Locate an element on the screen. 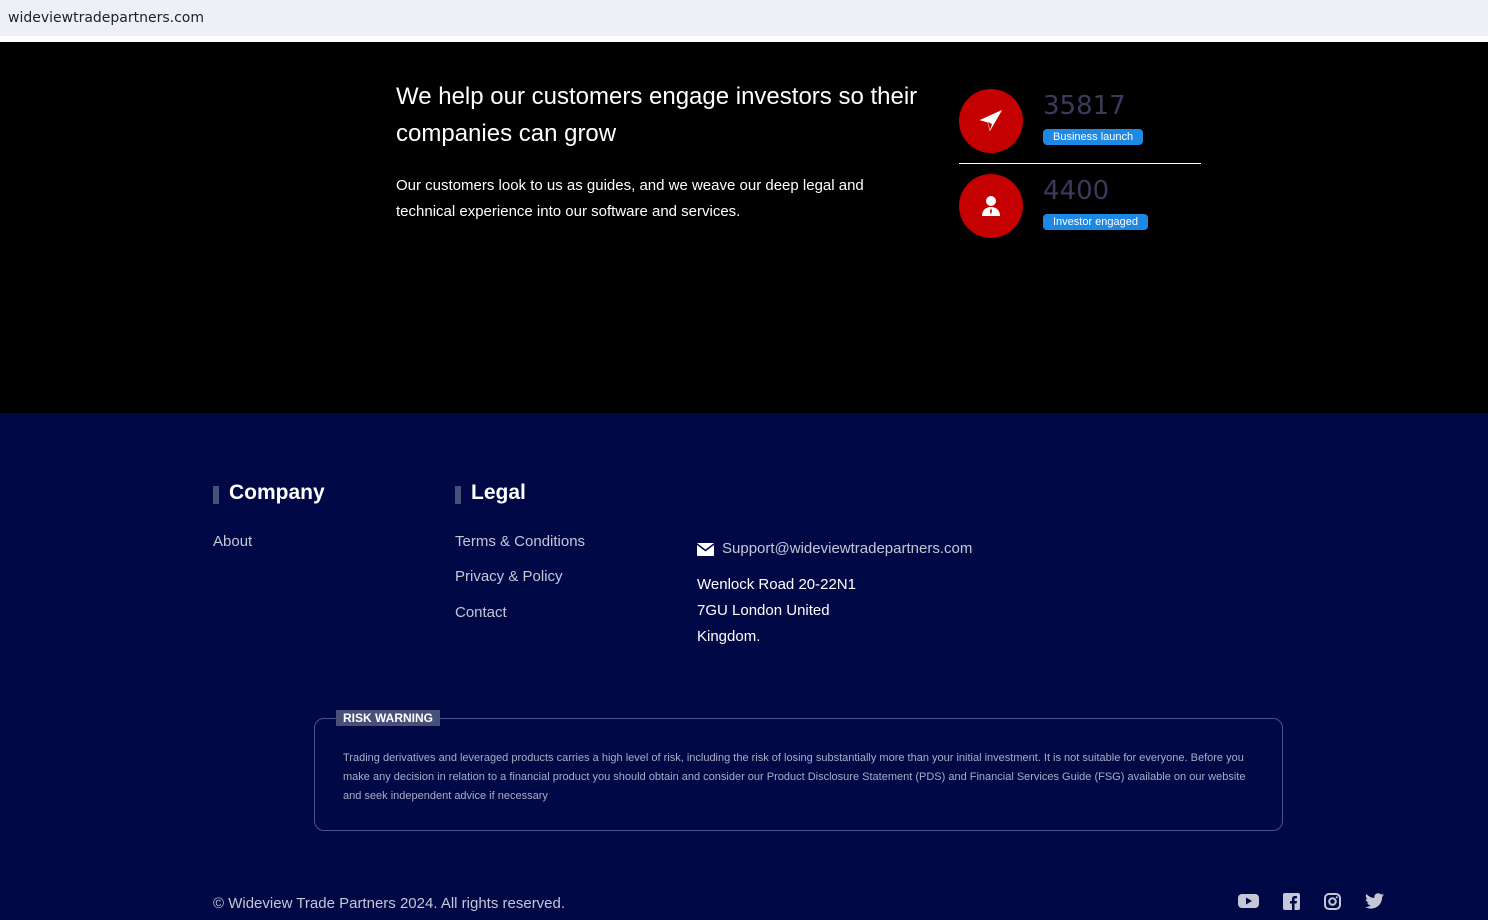 This screenshot has width=1488, height=920. footer-link-terms: Terms & Conditions is located at coordinates (520, 541).